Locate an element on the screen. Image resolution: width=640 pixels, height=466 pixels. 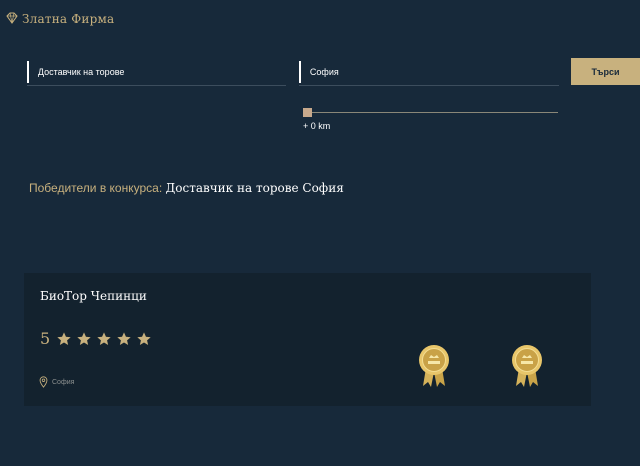
brand-name: Златна Фирма is located at coordinates (68, 19).